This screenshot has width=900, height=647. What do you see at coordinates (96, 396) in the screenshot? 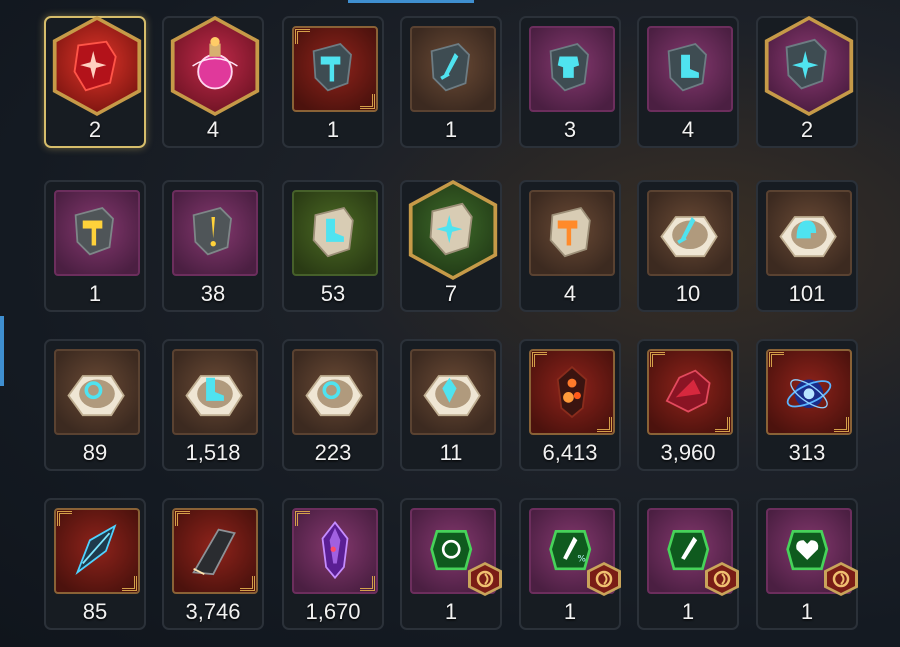
I see `ring-scroll-icon` at bounding box center [96, 396].